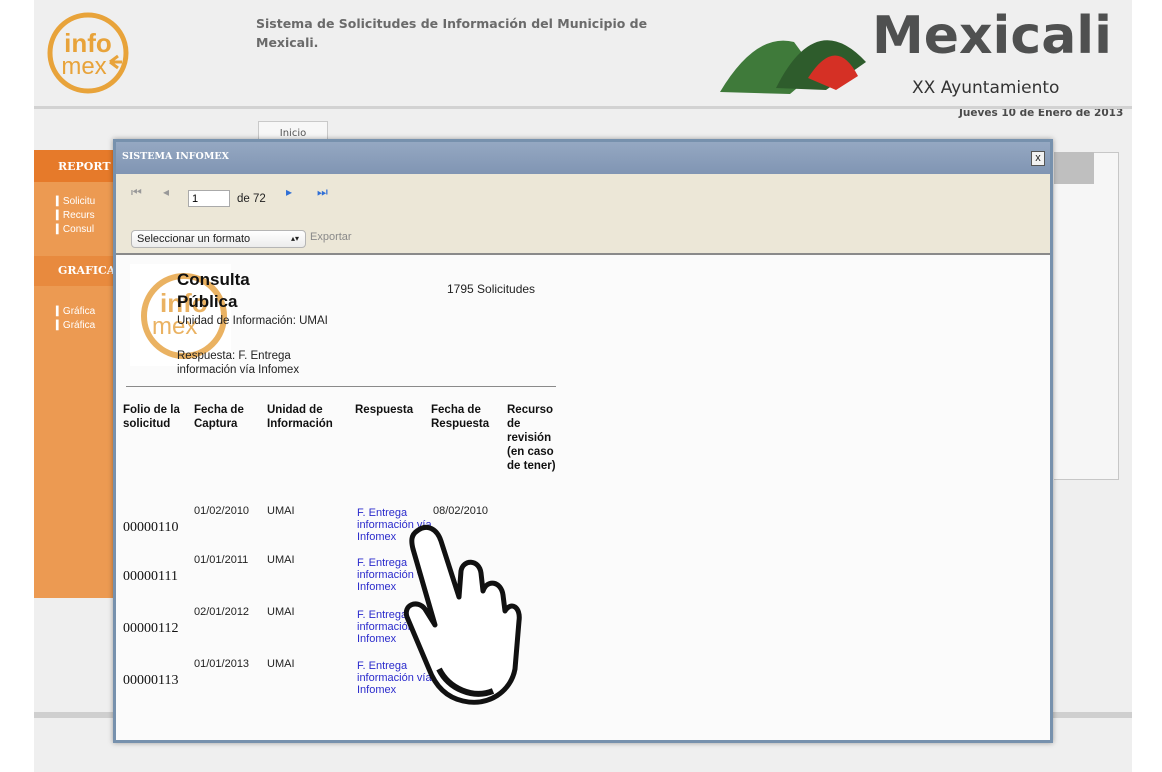 This screenshot has height=772, width=1162. Describe the element at coordinates (150, 576) in the screenshot. I see `table-cell-folio: 00000111` at that location.